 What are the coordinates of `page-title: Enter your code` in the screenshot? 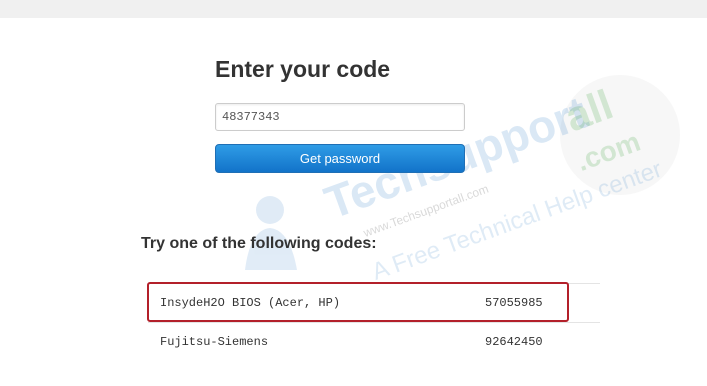 It's located at (303, 69).